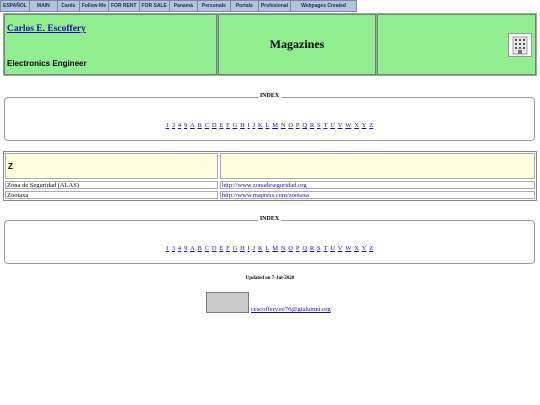 This screenshot has width=540, height=405. Describe the element at coordinates (94, 6) in the screenshot. I see `nav-item-follow-me: Follow Me` at that location.